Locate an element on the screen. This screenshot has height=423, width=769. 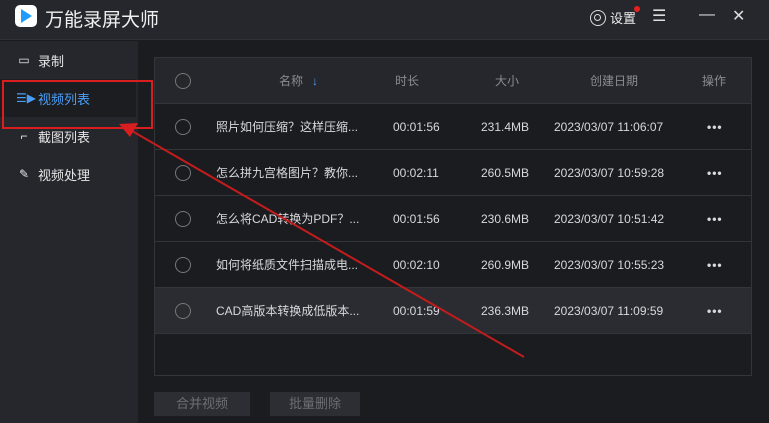
sidebar-item-video-list: ☰▶ 视频列表 is located at coordinates (68, 98).